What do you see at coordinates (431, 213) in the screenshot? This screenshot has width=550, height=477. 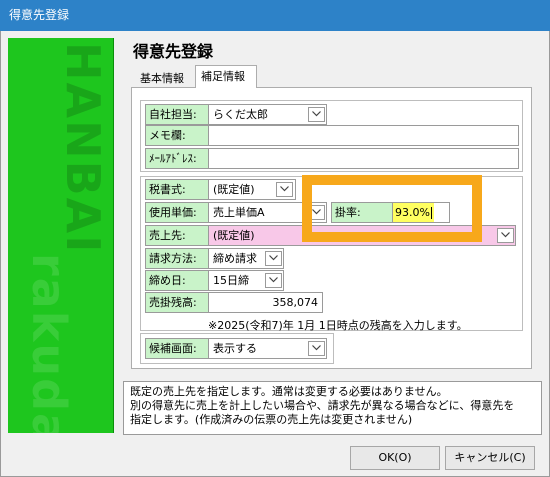 I see `text-caret` at bounding box center [431, 213].